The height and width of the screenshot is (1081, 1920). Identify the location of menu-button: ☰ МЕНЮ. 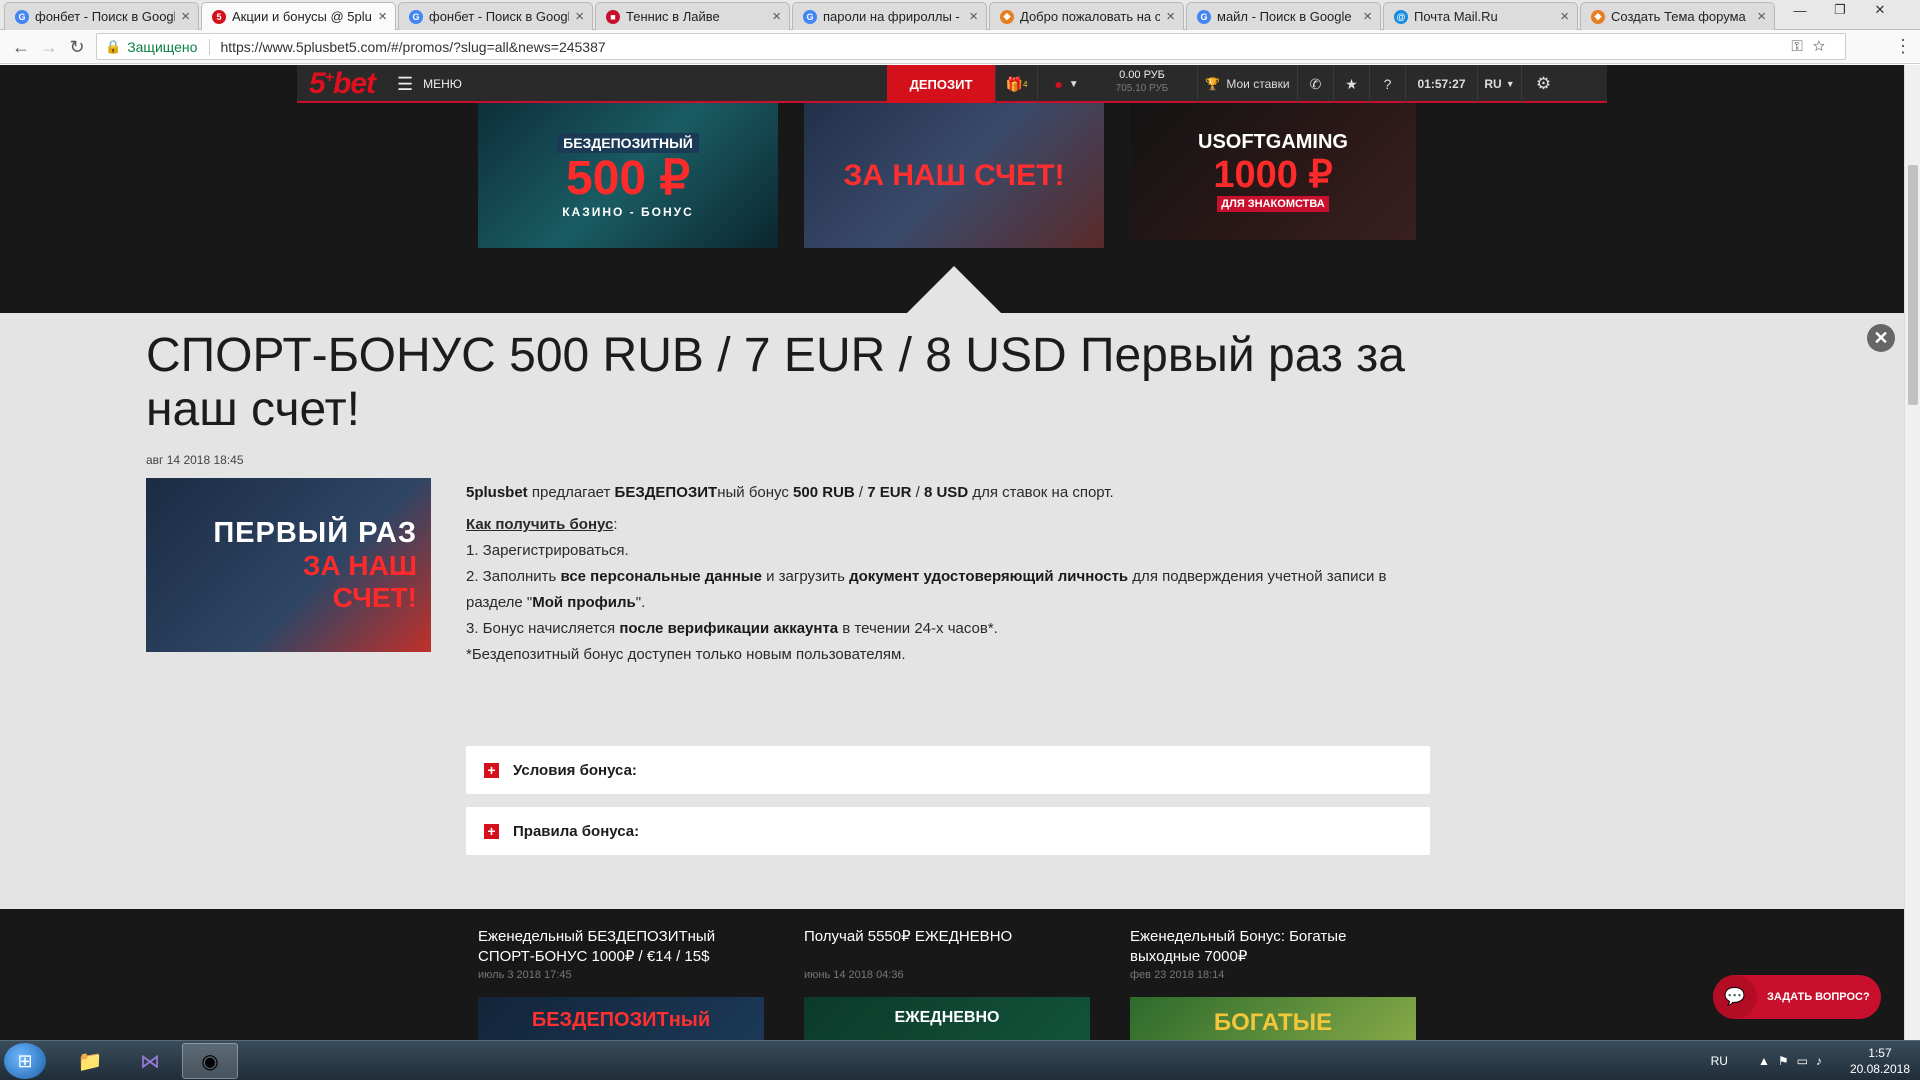
(429, 84).